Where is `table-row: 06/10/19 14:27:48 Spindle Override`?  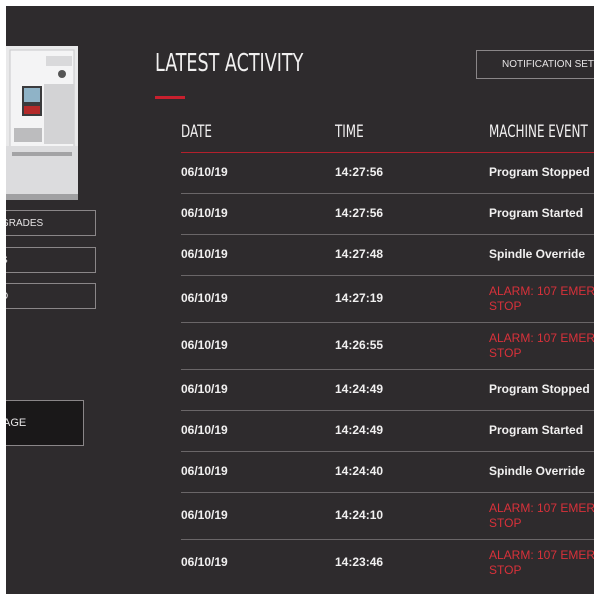
table-row: 06/10/19 14:27:48 Spindle Override is located at coordinates (387, 255).